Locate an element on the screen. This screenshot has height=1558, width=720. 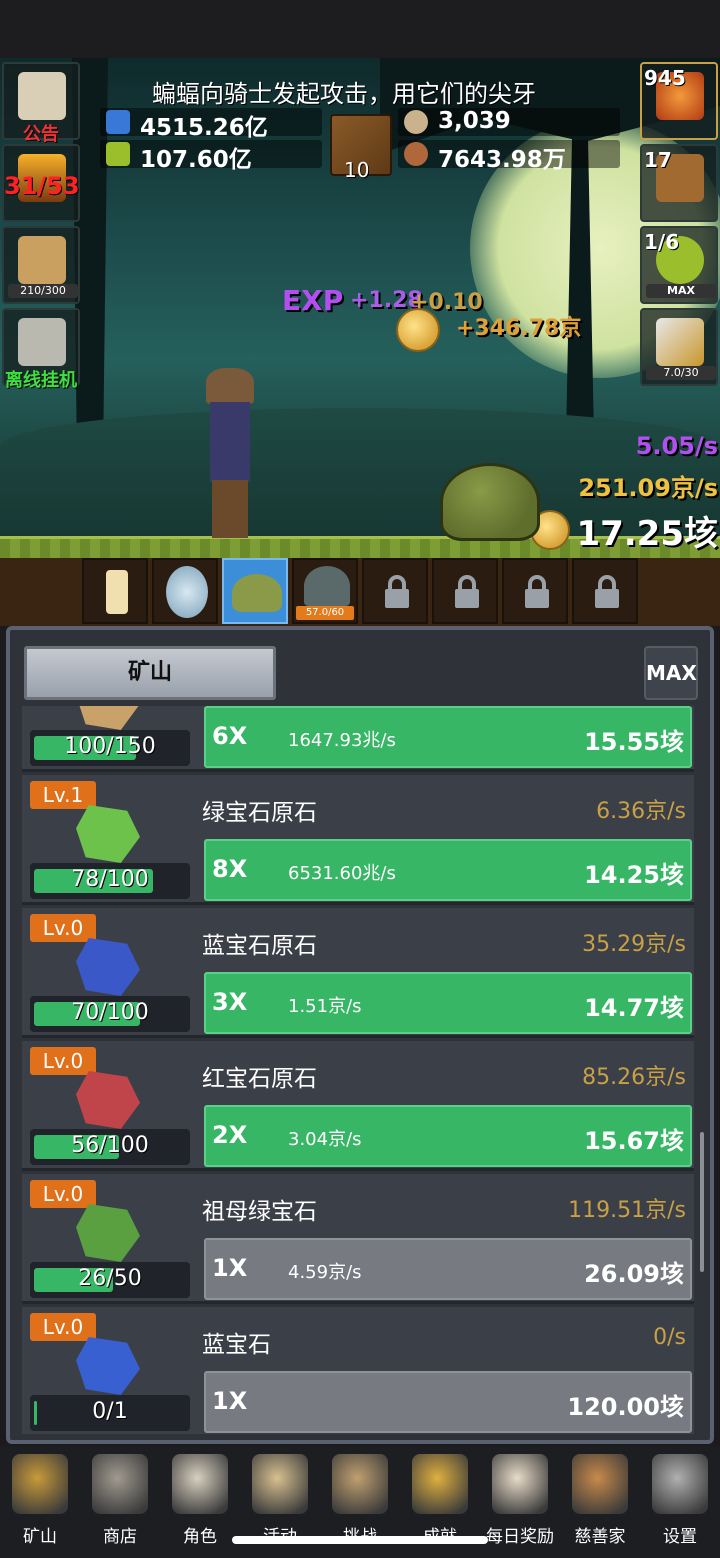
coin-icon is located at coordinates (418, 330).